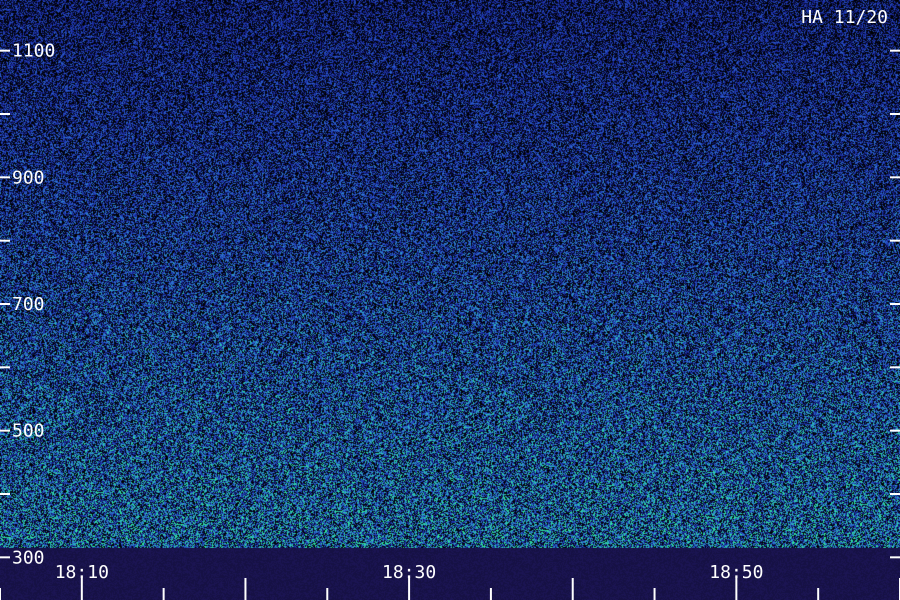  Describe the element at coordinates (28, 557) in the screenshot. I see `y-tick-label: 300` at that location.